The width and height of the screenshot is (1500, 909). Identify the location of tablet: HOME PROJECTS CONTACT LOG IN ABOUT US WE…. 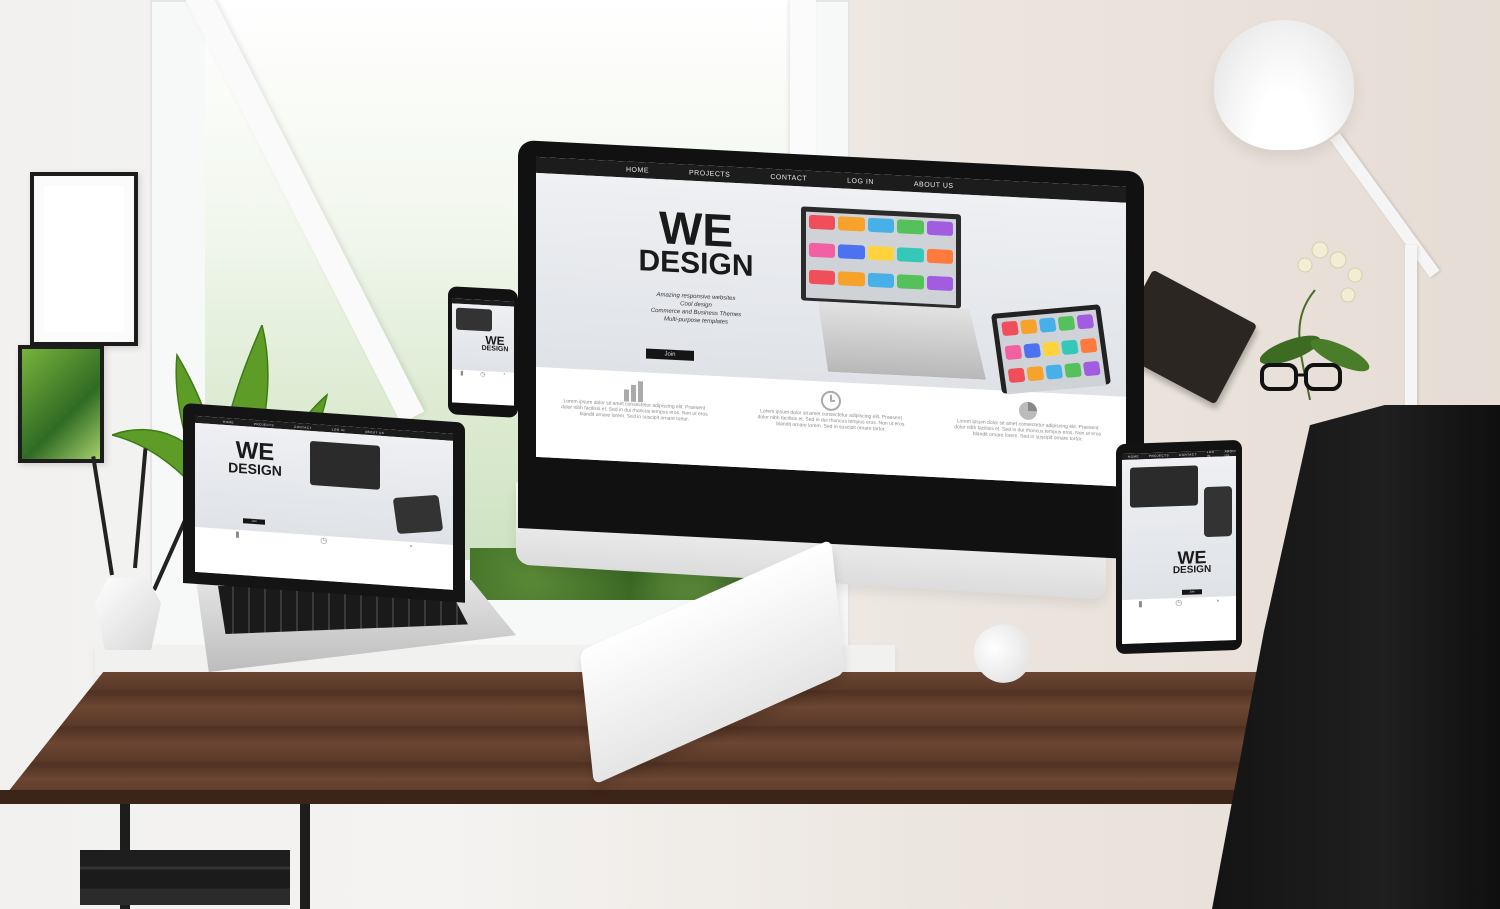
(1179, 547).